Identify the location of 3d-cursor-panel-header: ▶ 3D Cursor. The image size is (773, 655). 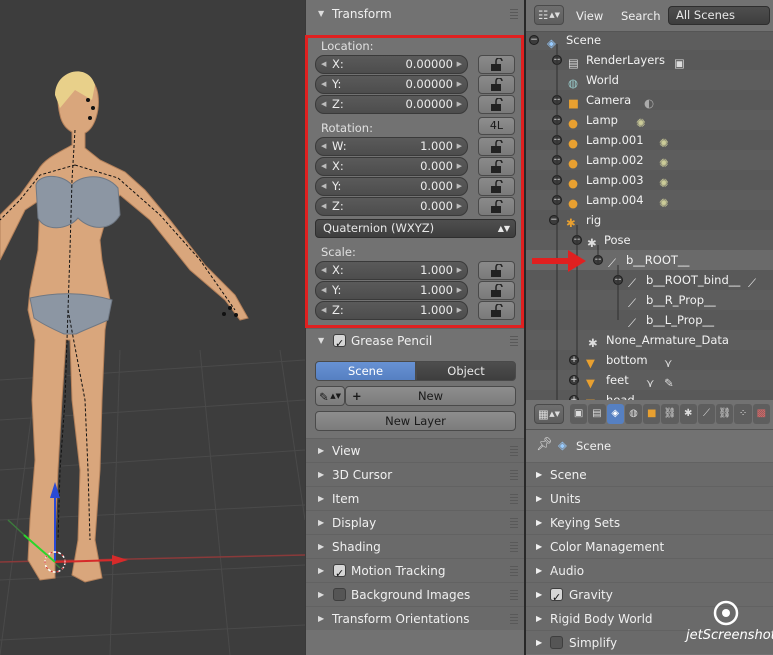
(415, 474).